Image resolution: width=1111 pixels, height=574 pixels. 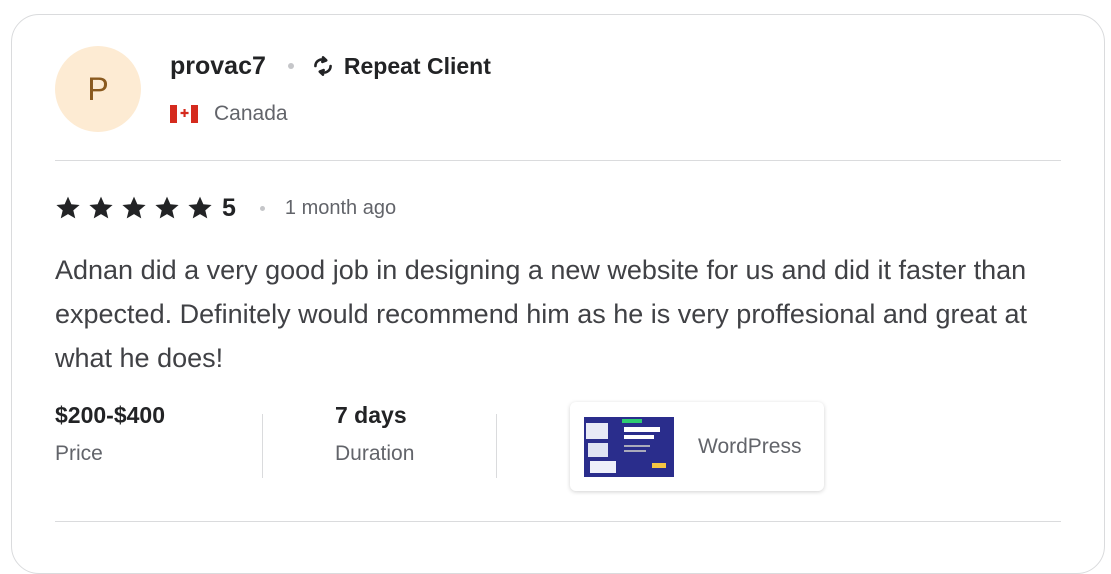 I want to click on header-divider, so click(x=558, y=160).